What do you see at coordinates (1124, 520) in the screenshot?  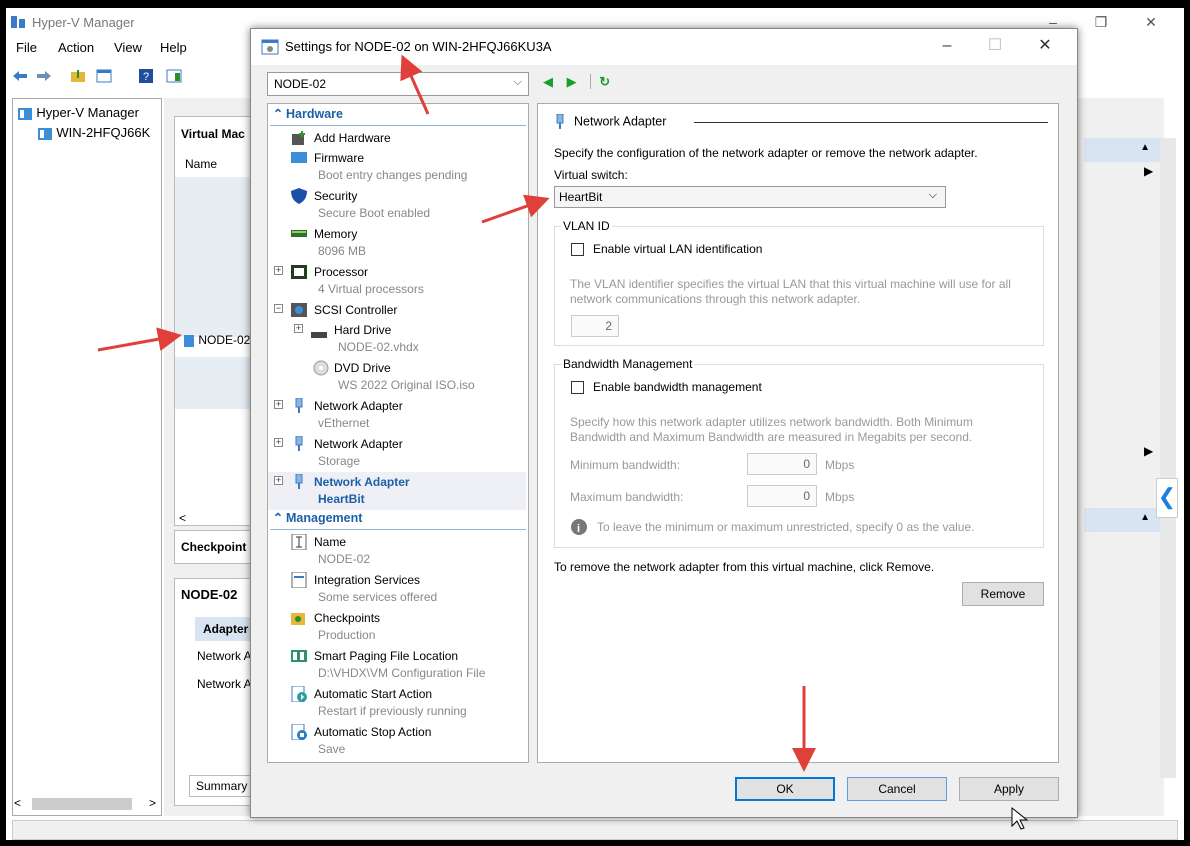 I see `actions-header-2: ▲` at bounding box center [1124, 520].